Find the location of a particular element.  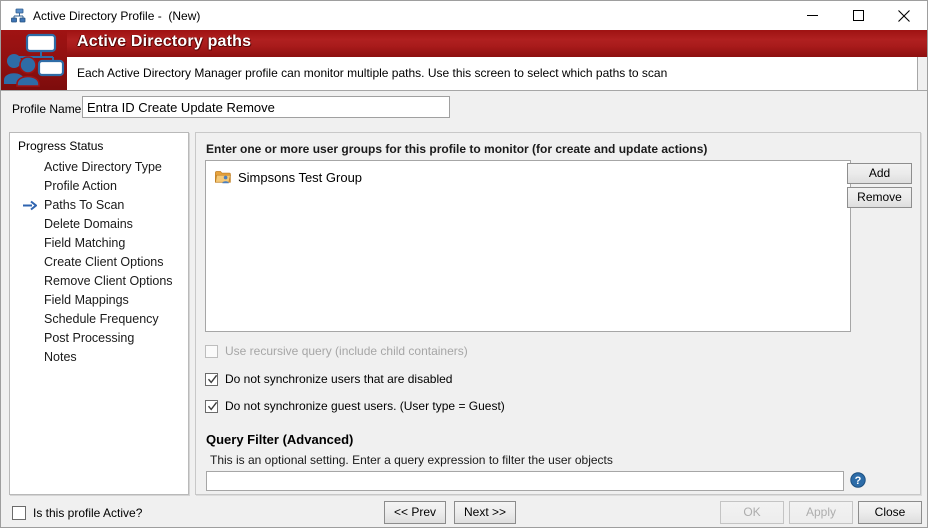

maximize-icon is located at coordinates (858, 15).